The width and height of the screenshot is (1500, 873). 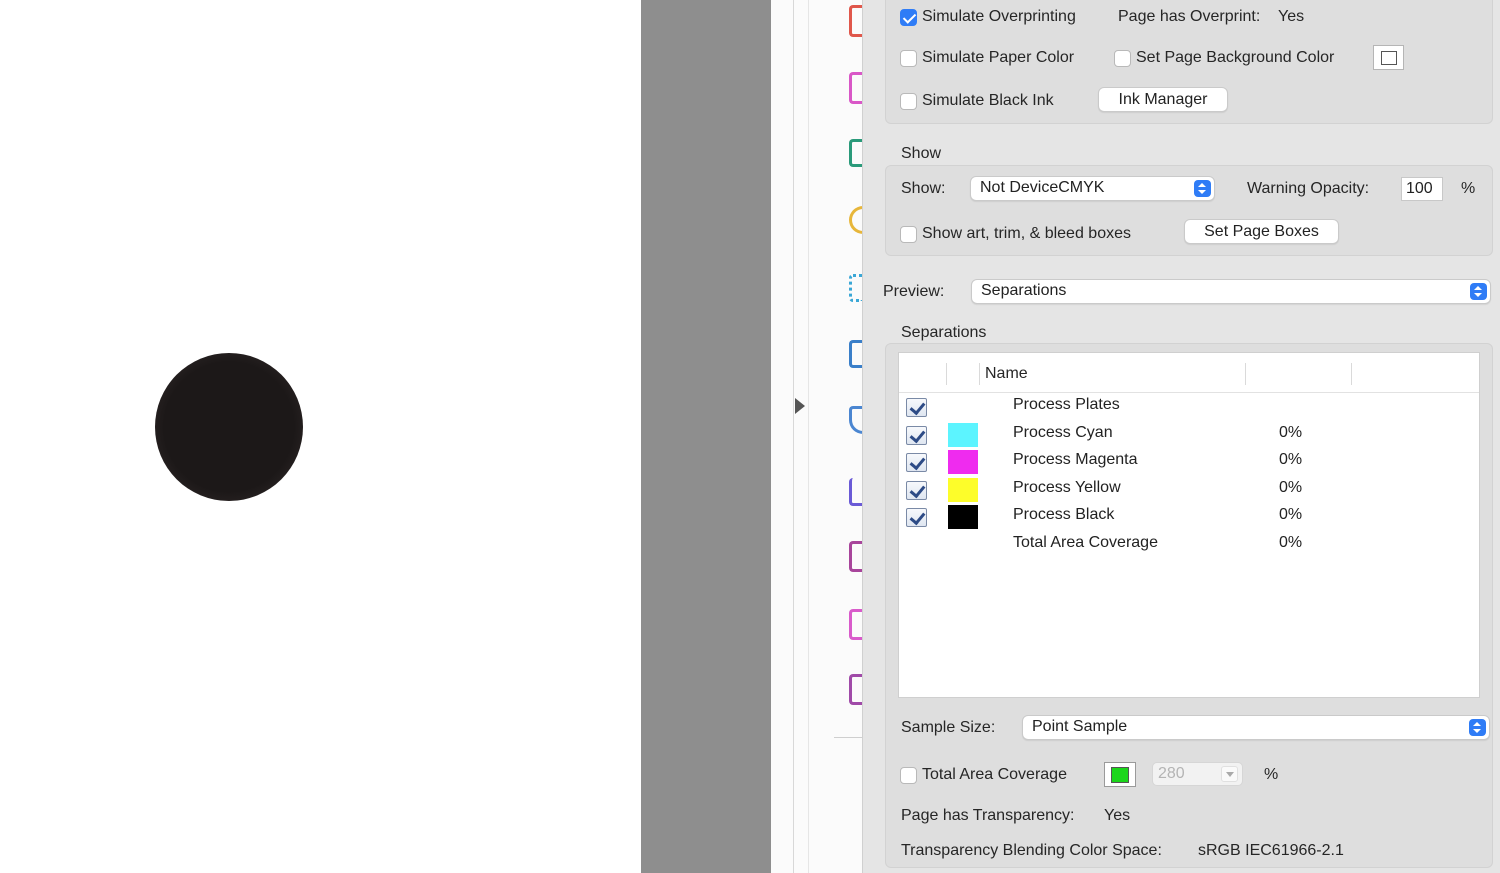 What do you see at coordinates (988, 815) in the screenshot?
I see `page-has-transparency-label: Page has Transparency:` at bounding box center [988, 815].